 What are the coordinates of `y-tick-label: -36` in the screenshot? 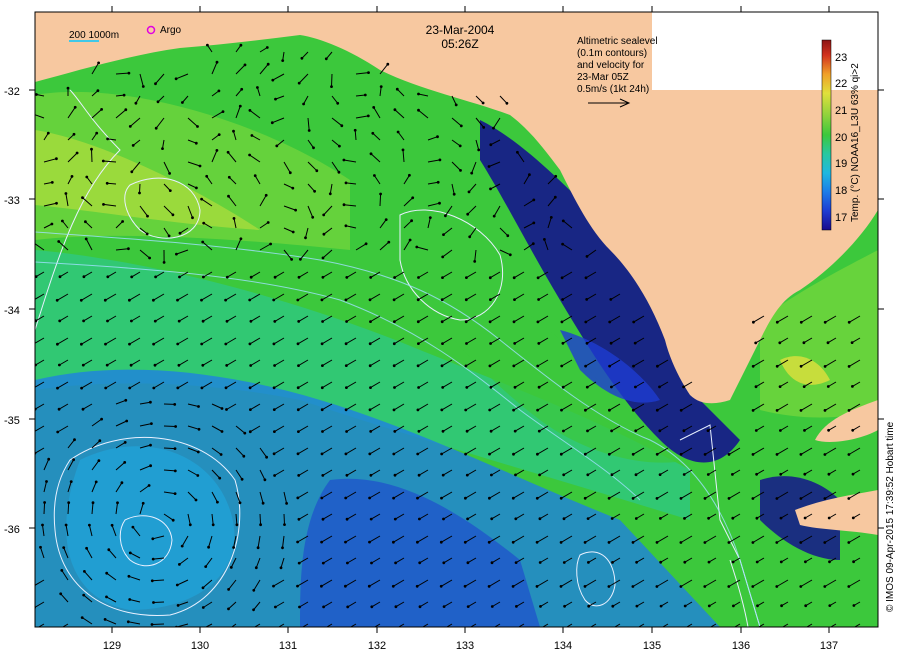 It's located at (12, 530).